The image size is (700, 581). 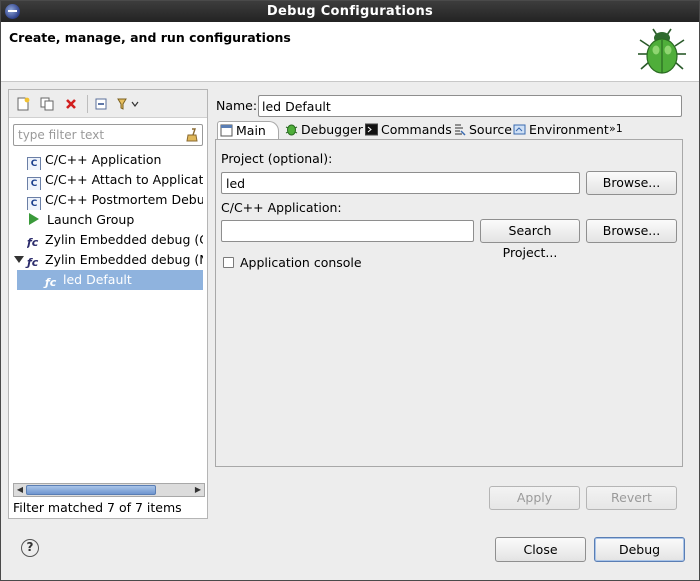 I want to click on revert-button: Revert, so click(x=631, y=498).